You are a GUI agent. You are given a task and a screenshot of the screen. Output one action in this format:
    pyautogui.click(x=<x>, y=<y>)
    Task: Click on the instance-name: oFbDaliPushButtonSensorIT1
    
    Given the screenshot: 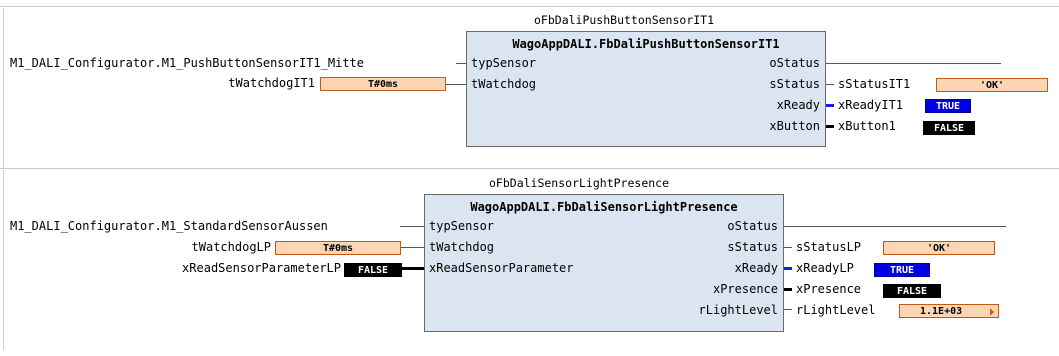 What is the action you would take?
    pyautogui.click(x=624, y=20)
    